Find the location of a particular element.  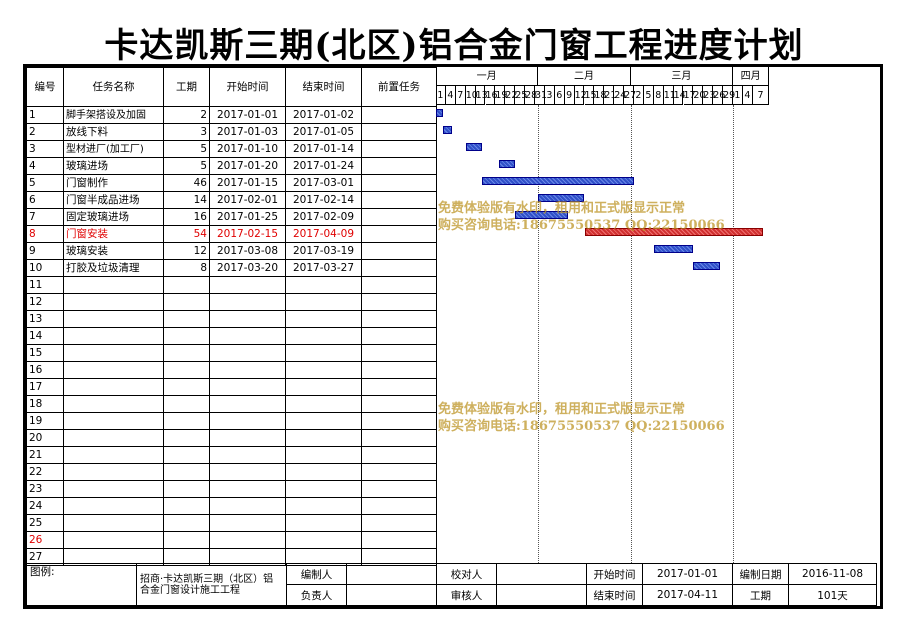

task-duration: 12 is located at coordinates (186, 251).